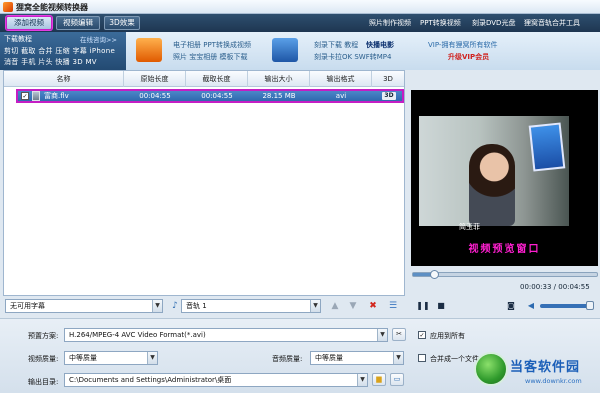 Image resolution: width=600 pixels, height=393 pixels. I want to click on video-quality-label: 视频质量:, so click(43, 359).